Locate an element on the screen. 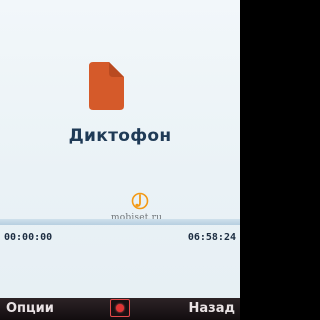  elapsed-time: 00:00:00 is located at coordinates (28, 237).